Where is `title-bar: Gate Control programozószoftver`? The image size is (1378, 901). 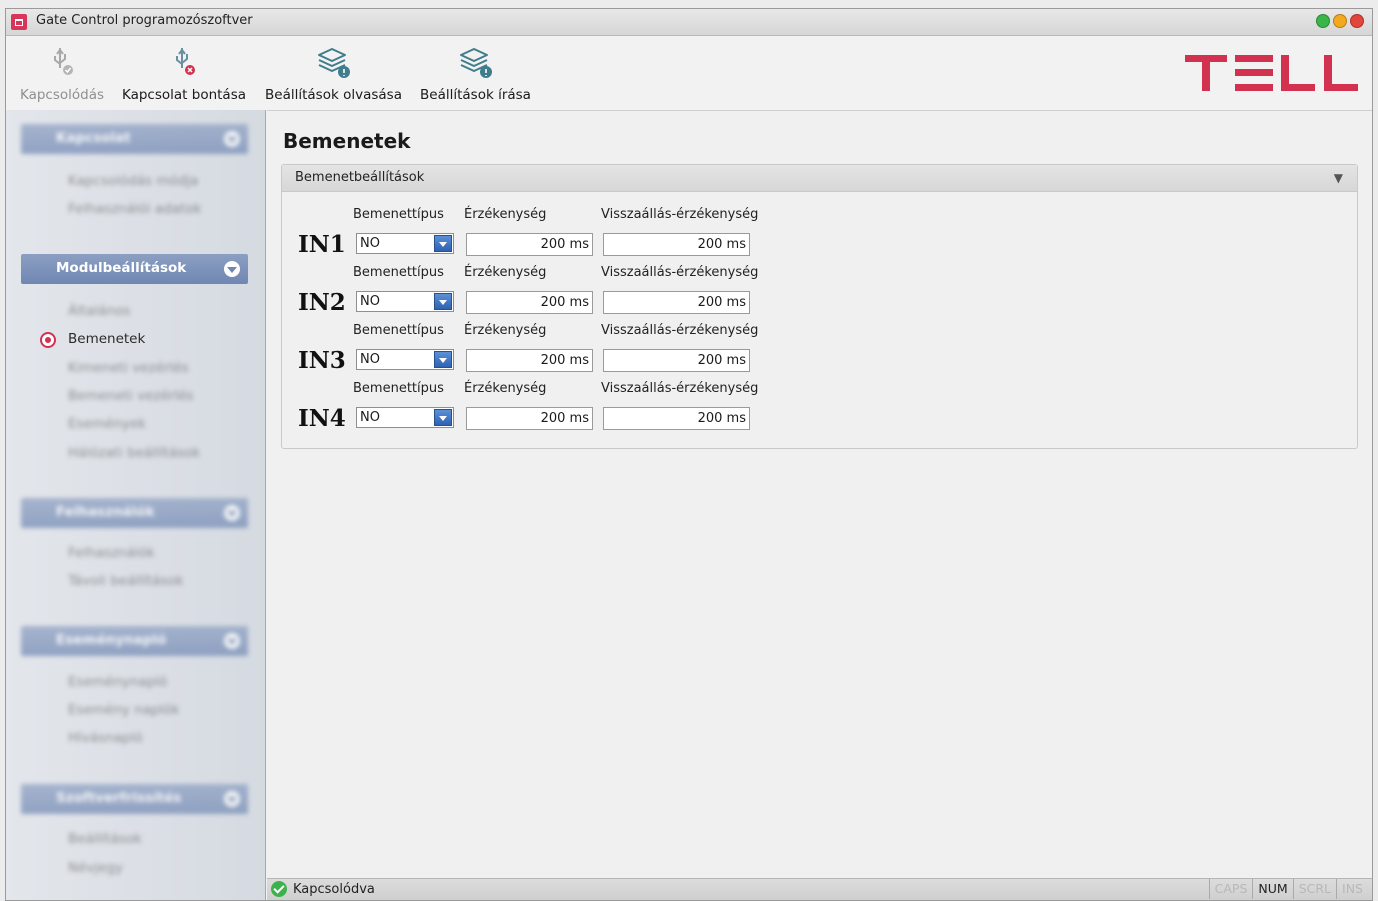
title-bar: Gate Control programozószoftver is located at coordinates (689, 22).